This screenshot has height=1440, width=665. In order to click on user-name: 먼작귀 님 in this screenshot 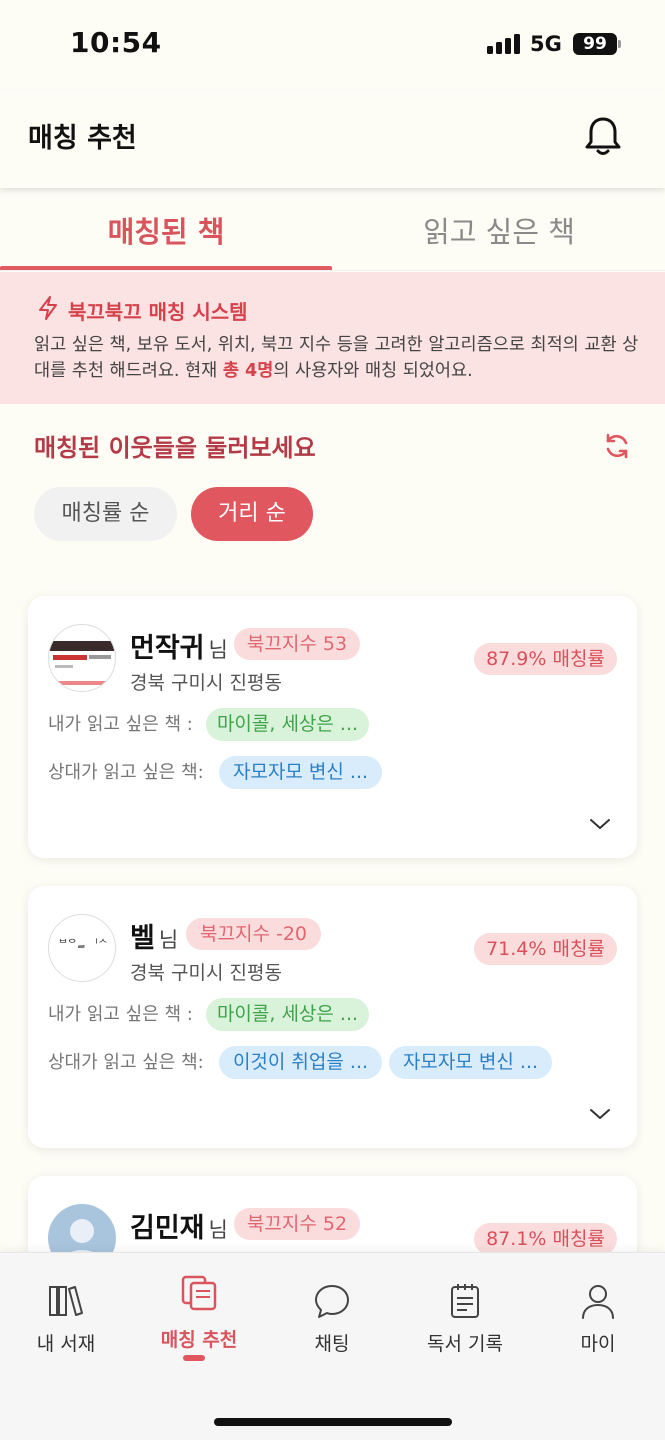, I will do `click(179, 645)`.